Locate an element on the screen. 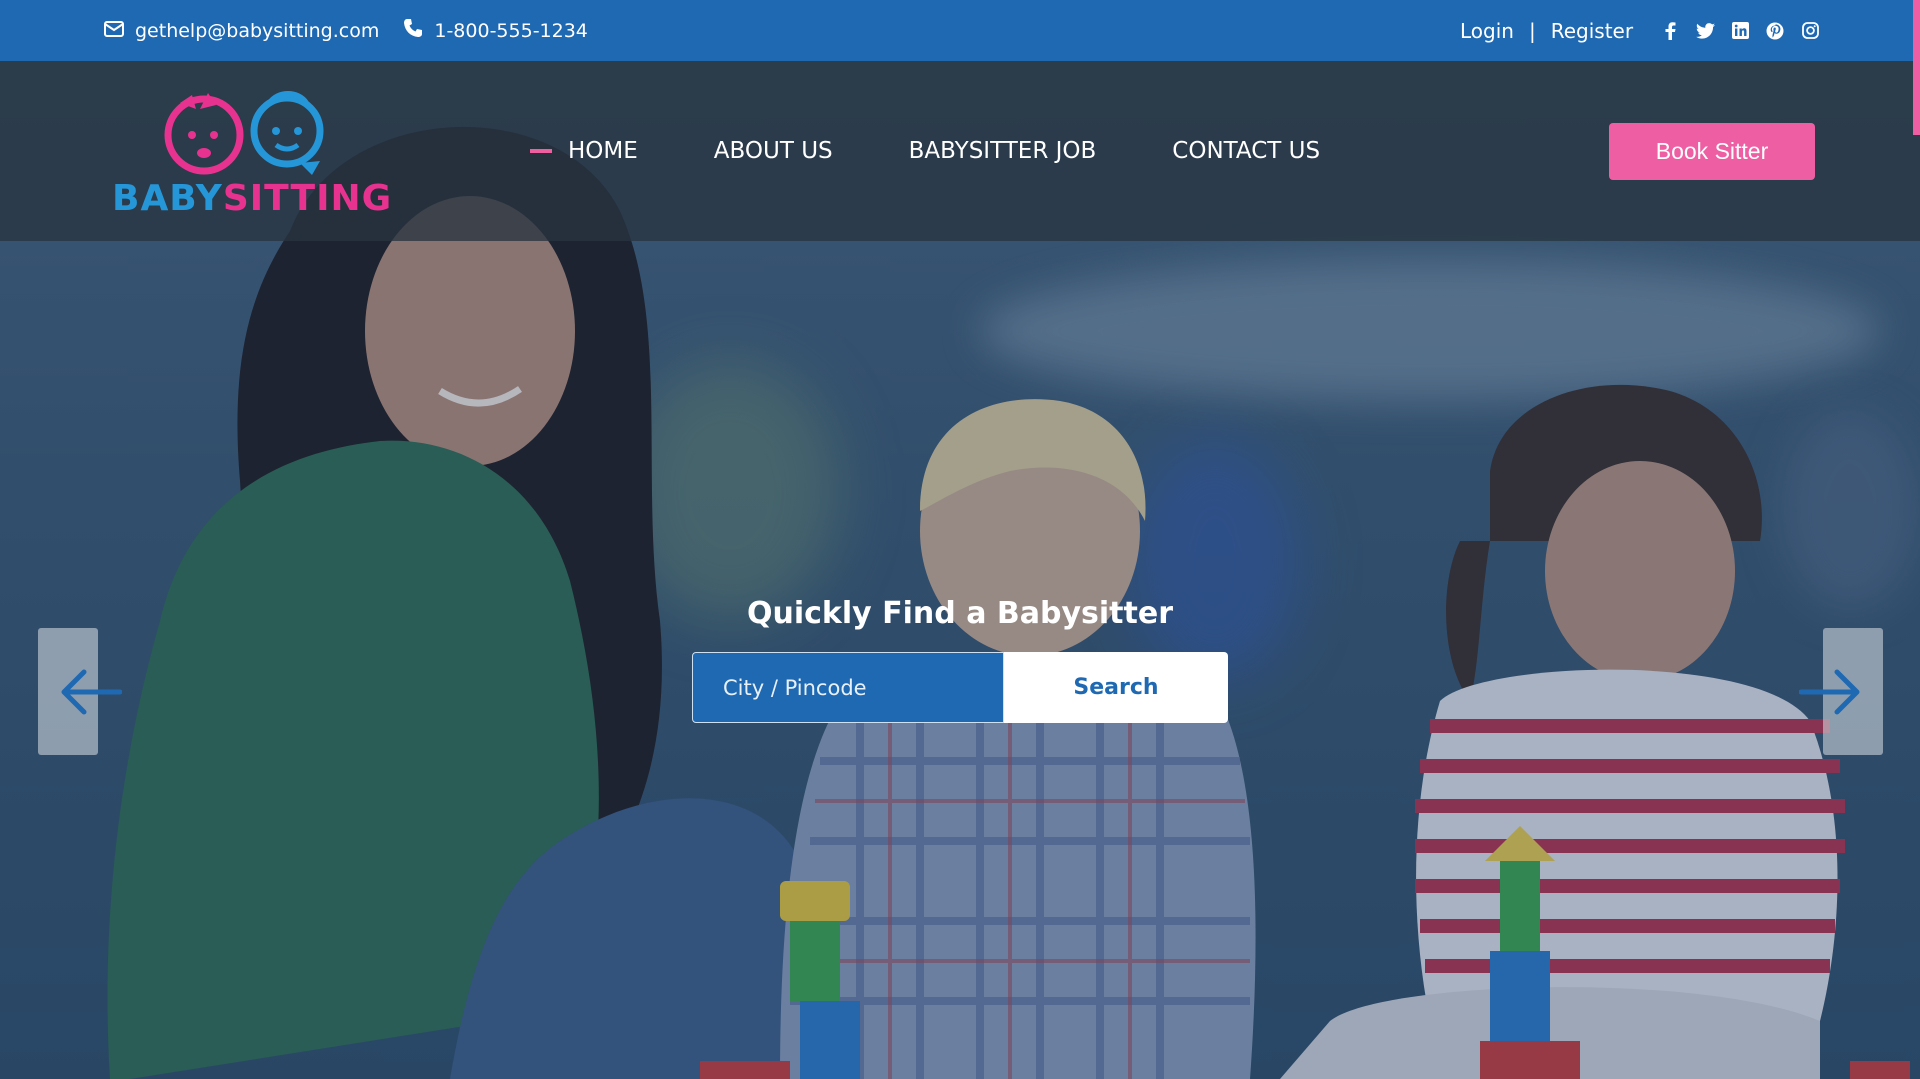  location-search-input is located at coordinates (848, 687).